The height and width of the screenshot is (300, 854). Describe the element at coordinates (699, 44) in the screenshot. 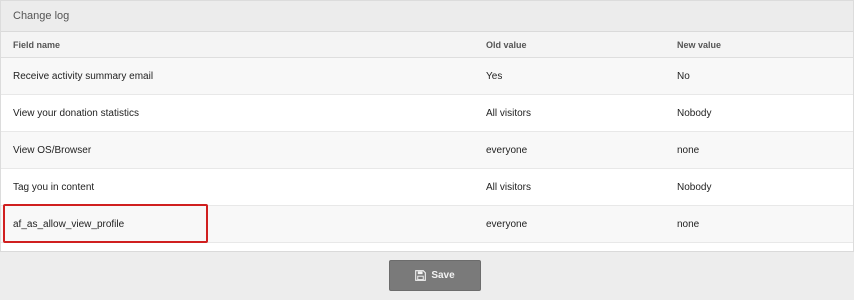

I see `column-header-new-value: New value` at that location.